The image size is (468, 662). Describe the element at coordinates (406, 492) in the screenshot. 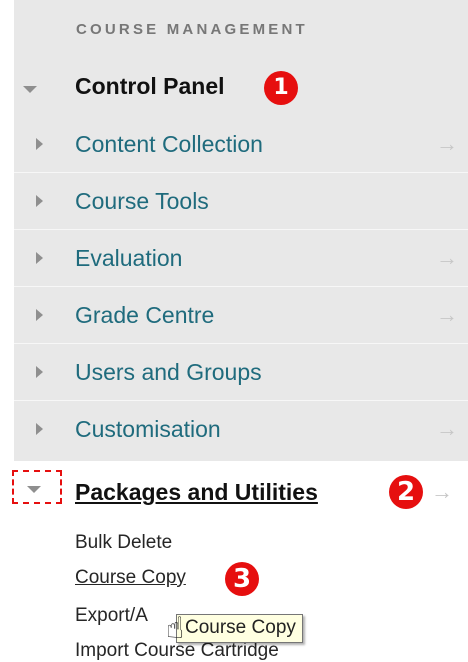

I see `annotation-badge-2: 2` at that location.